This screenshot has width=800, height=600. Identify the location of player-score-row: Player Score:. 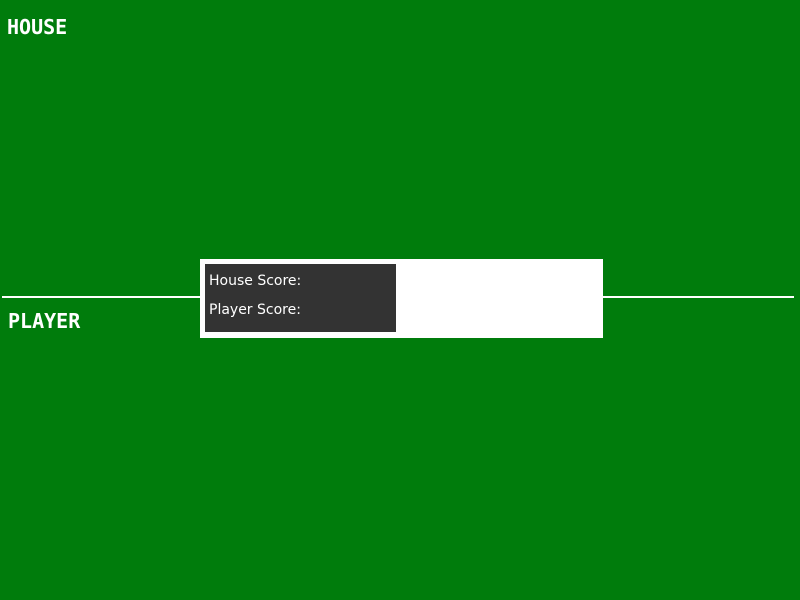
(258, 310).